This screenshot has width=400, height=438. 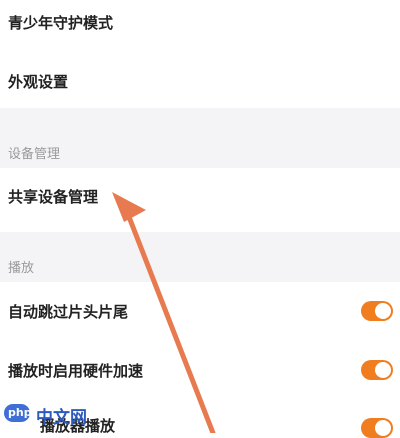 I want to click on settings-row-hardware-acceleration: 播放时启用硬件加速, so click(x=200, y=369).